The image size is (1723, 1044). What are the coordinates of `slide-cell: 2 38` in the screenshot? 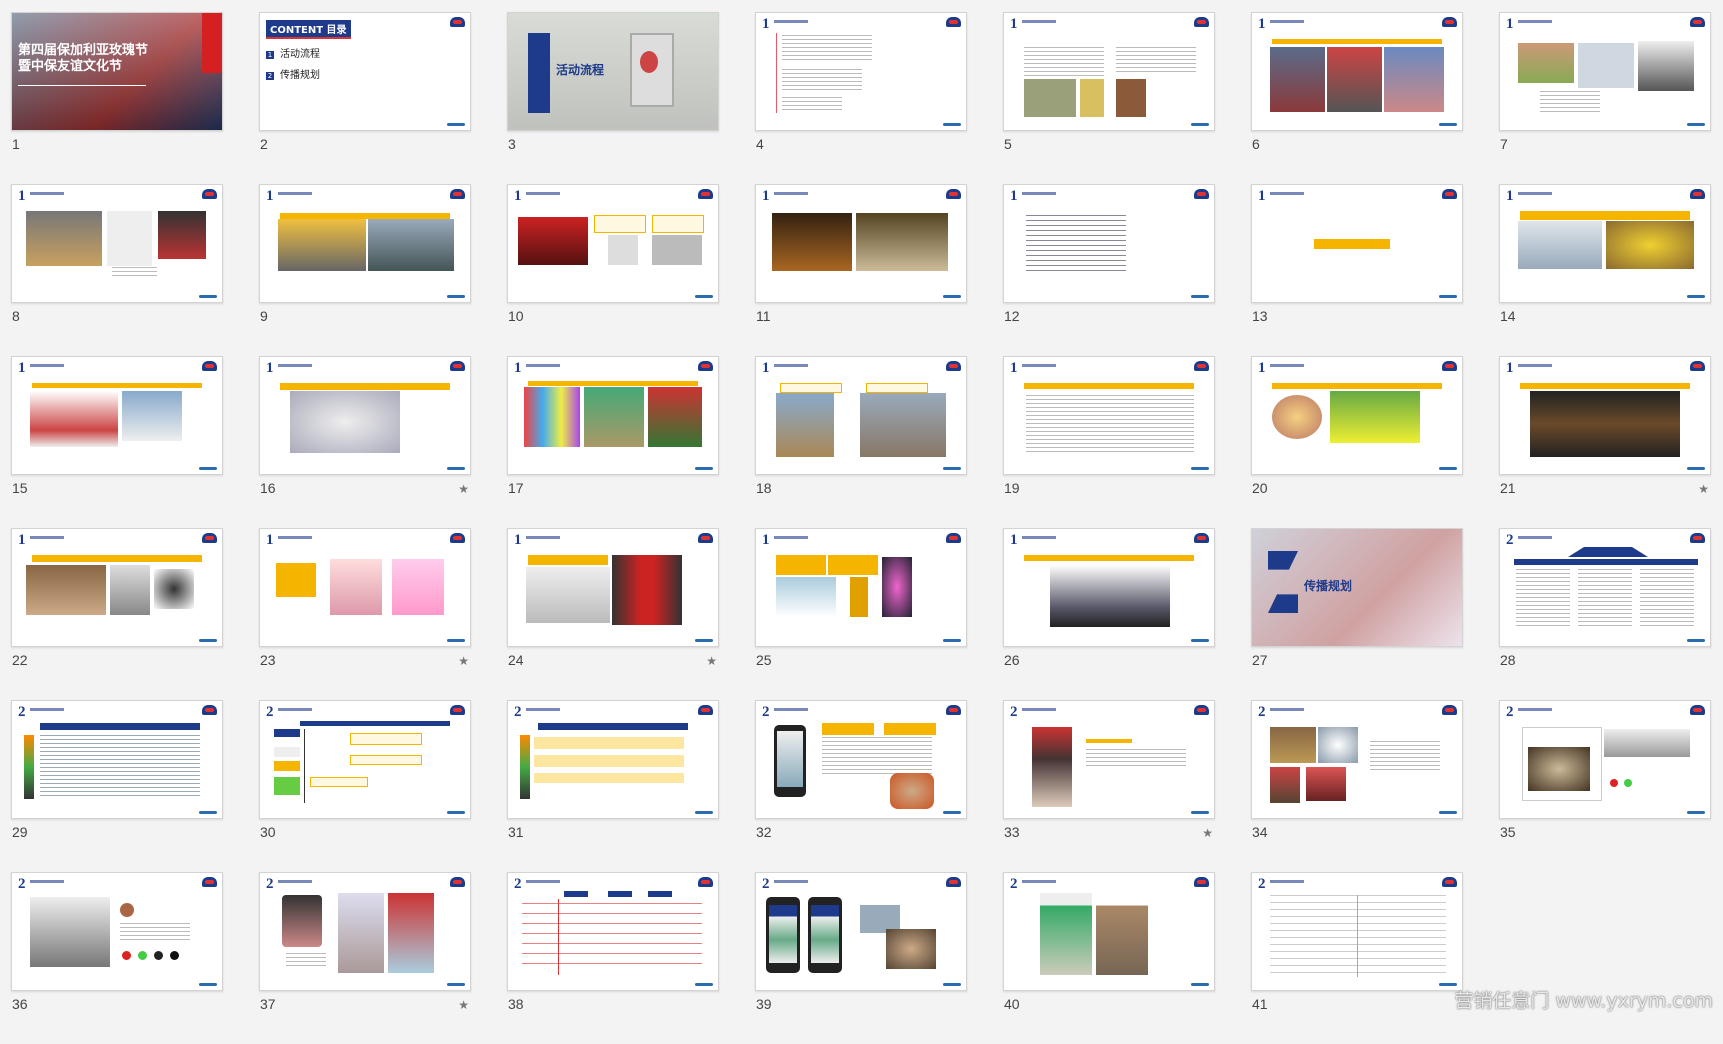 It's located at (613, 958).